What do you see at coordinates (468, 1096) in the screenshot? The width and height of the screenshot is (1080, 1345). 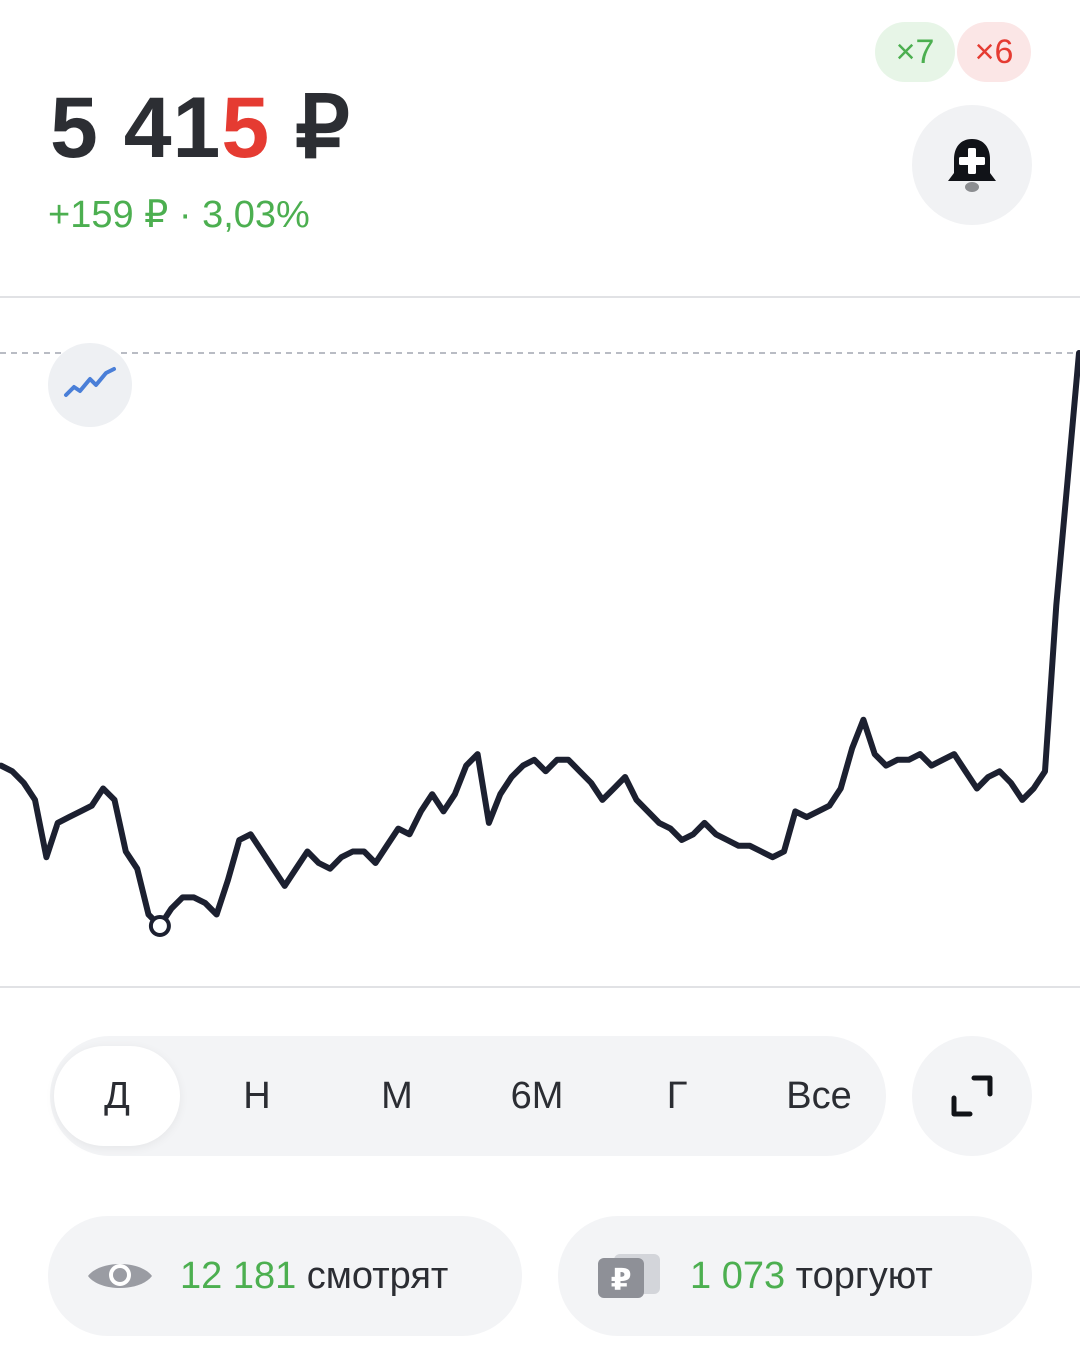 I see `period-selector: Д Н М 6М Г Все` at bounding box center [468, 1096].